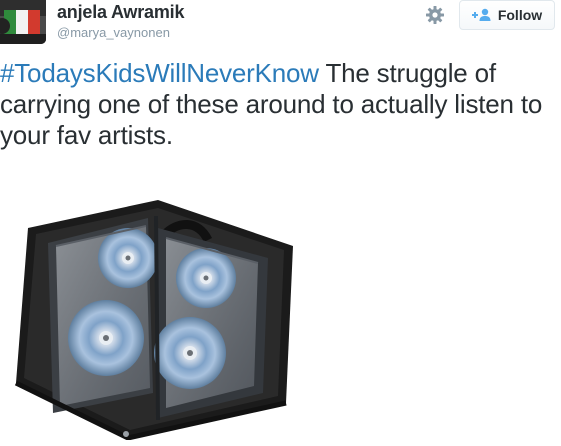  I want to click on follow-label: Follow, so click(520, 15).